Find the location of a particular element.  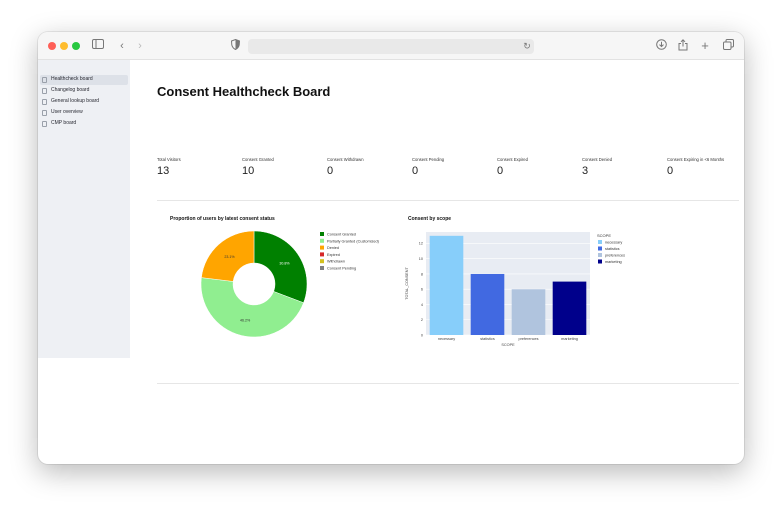

y-tick-label: 0 is located at coordinates (422, 335).